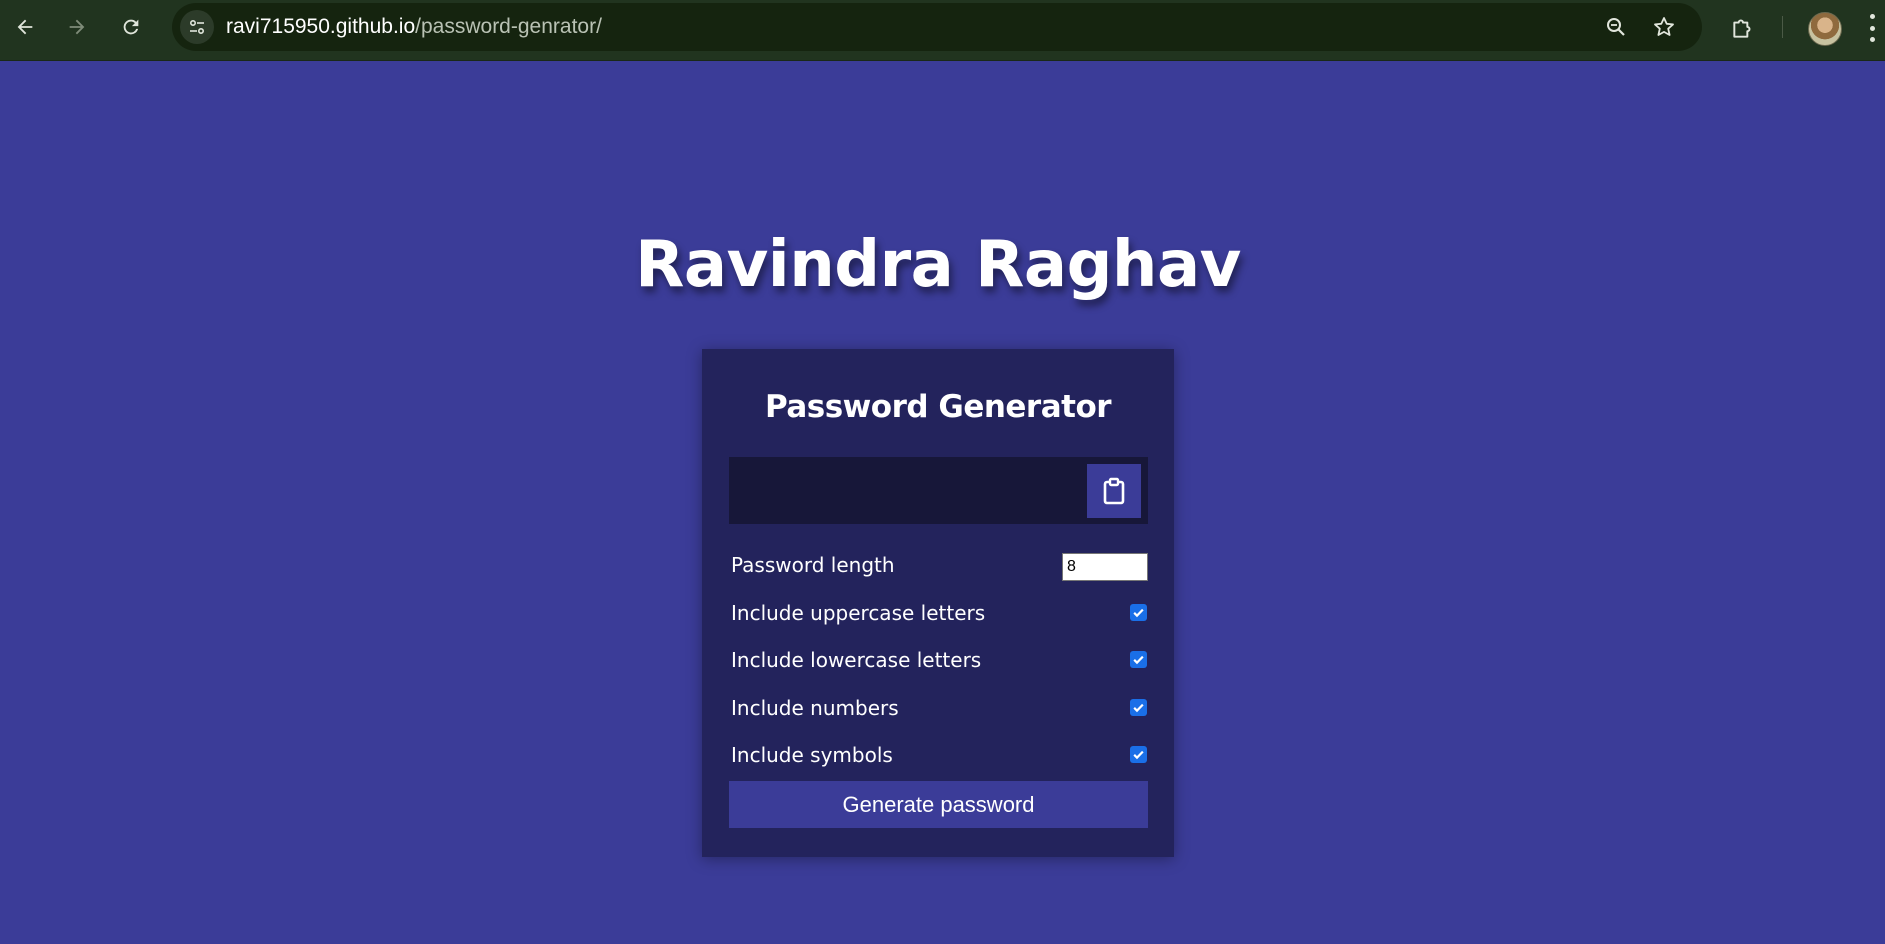  Describe the element at coordinates (321, 26) in the screenshot. I see `url-domain: ravi715950.github.io` at that location.